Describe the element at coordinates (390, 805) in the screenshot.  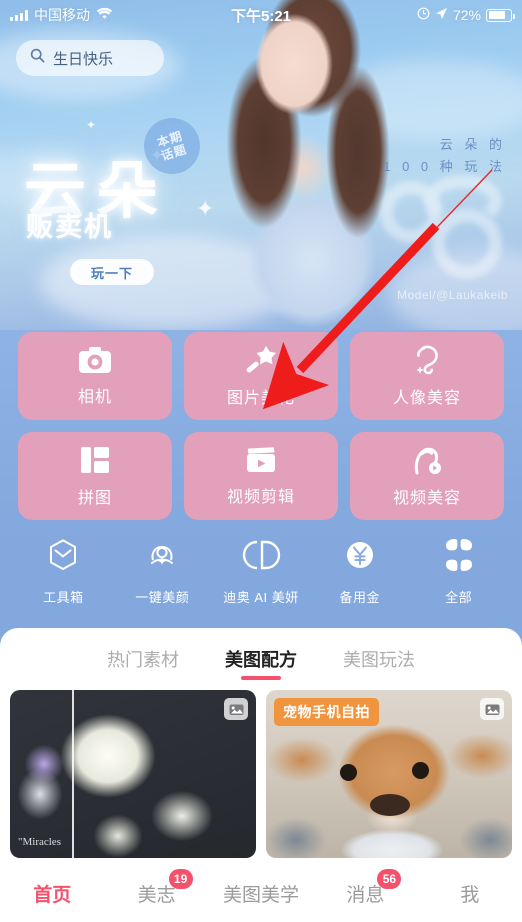
I see `dog-nose` at that location.